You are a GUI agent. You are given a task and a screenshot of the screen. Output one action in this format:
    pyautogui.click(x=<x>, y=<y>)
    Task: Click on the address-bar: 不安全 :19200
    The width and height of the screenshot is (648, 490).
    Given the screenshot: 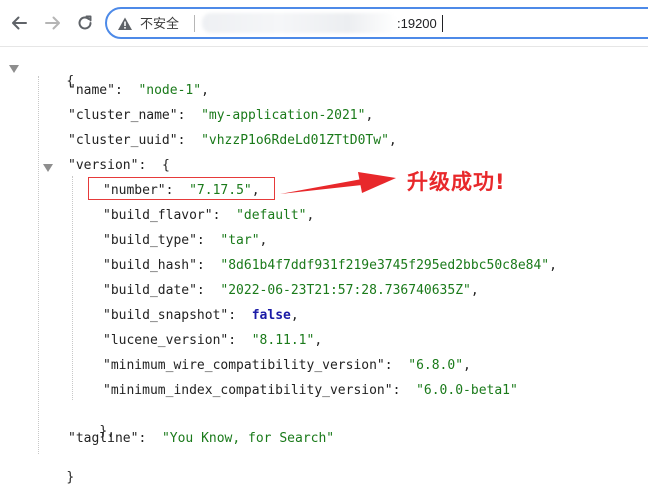 What is the action you would take?
    pyautogui.click(x=376, y=23)
    